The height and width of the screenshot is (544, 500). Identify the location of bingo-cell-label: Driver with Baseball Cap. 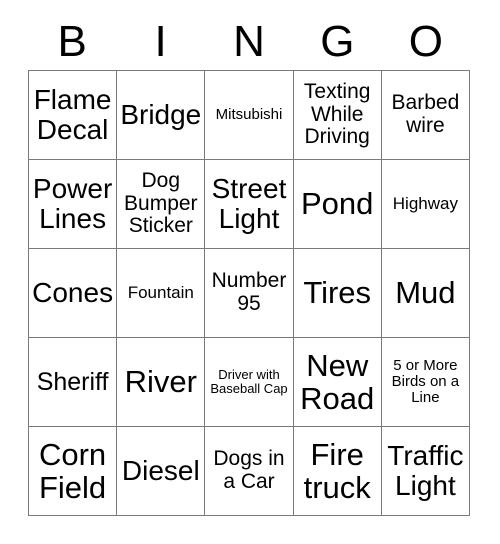
(249, 381).